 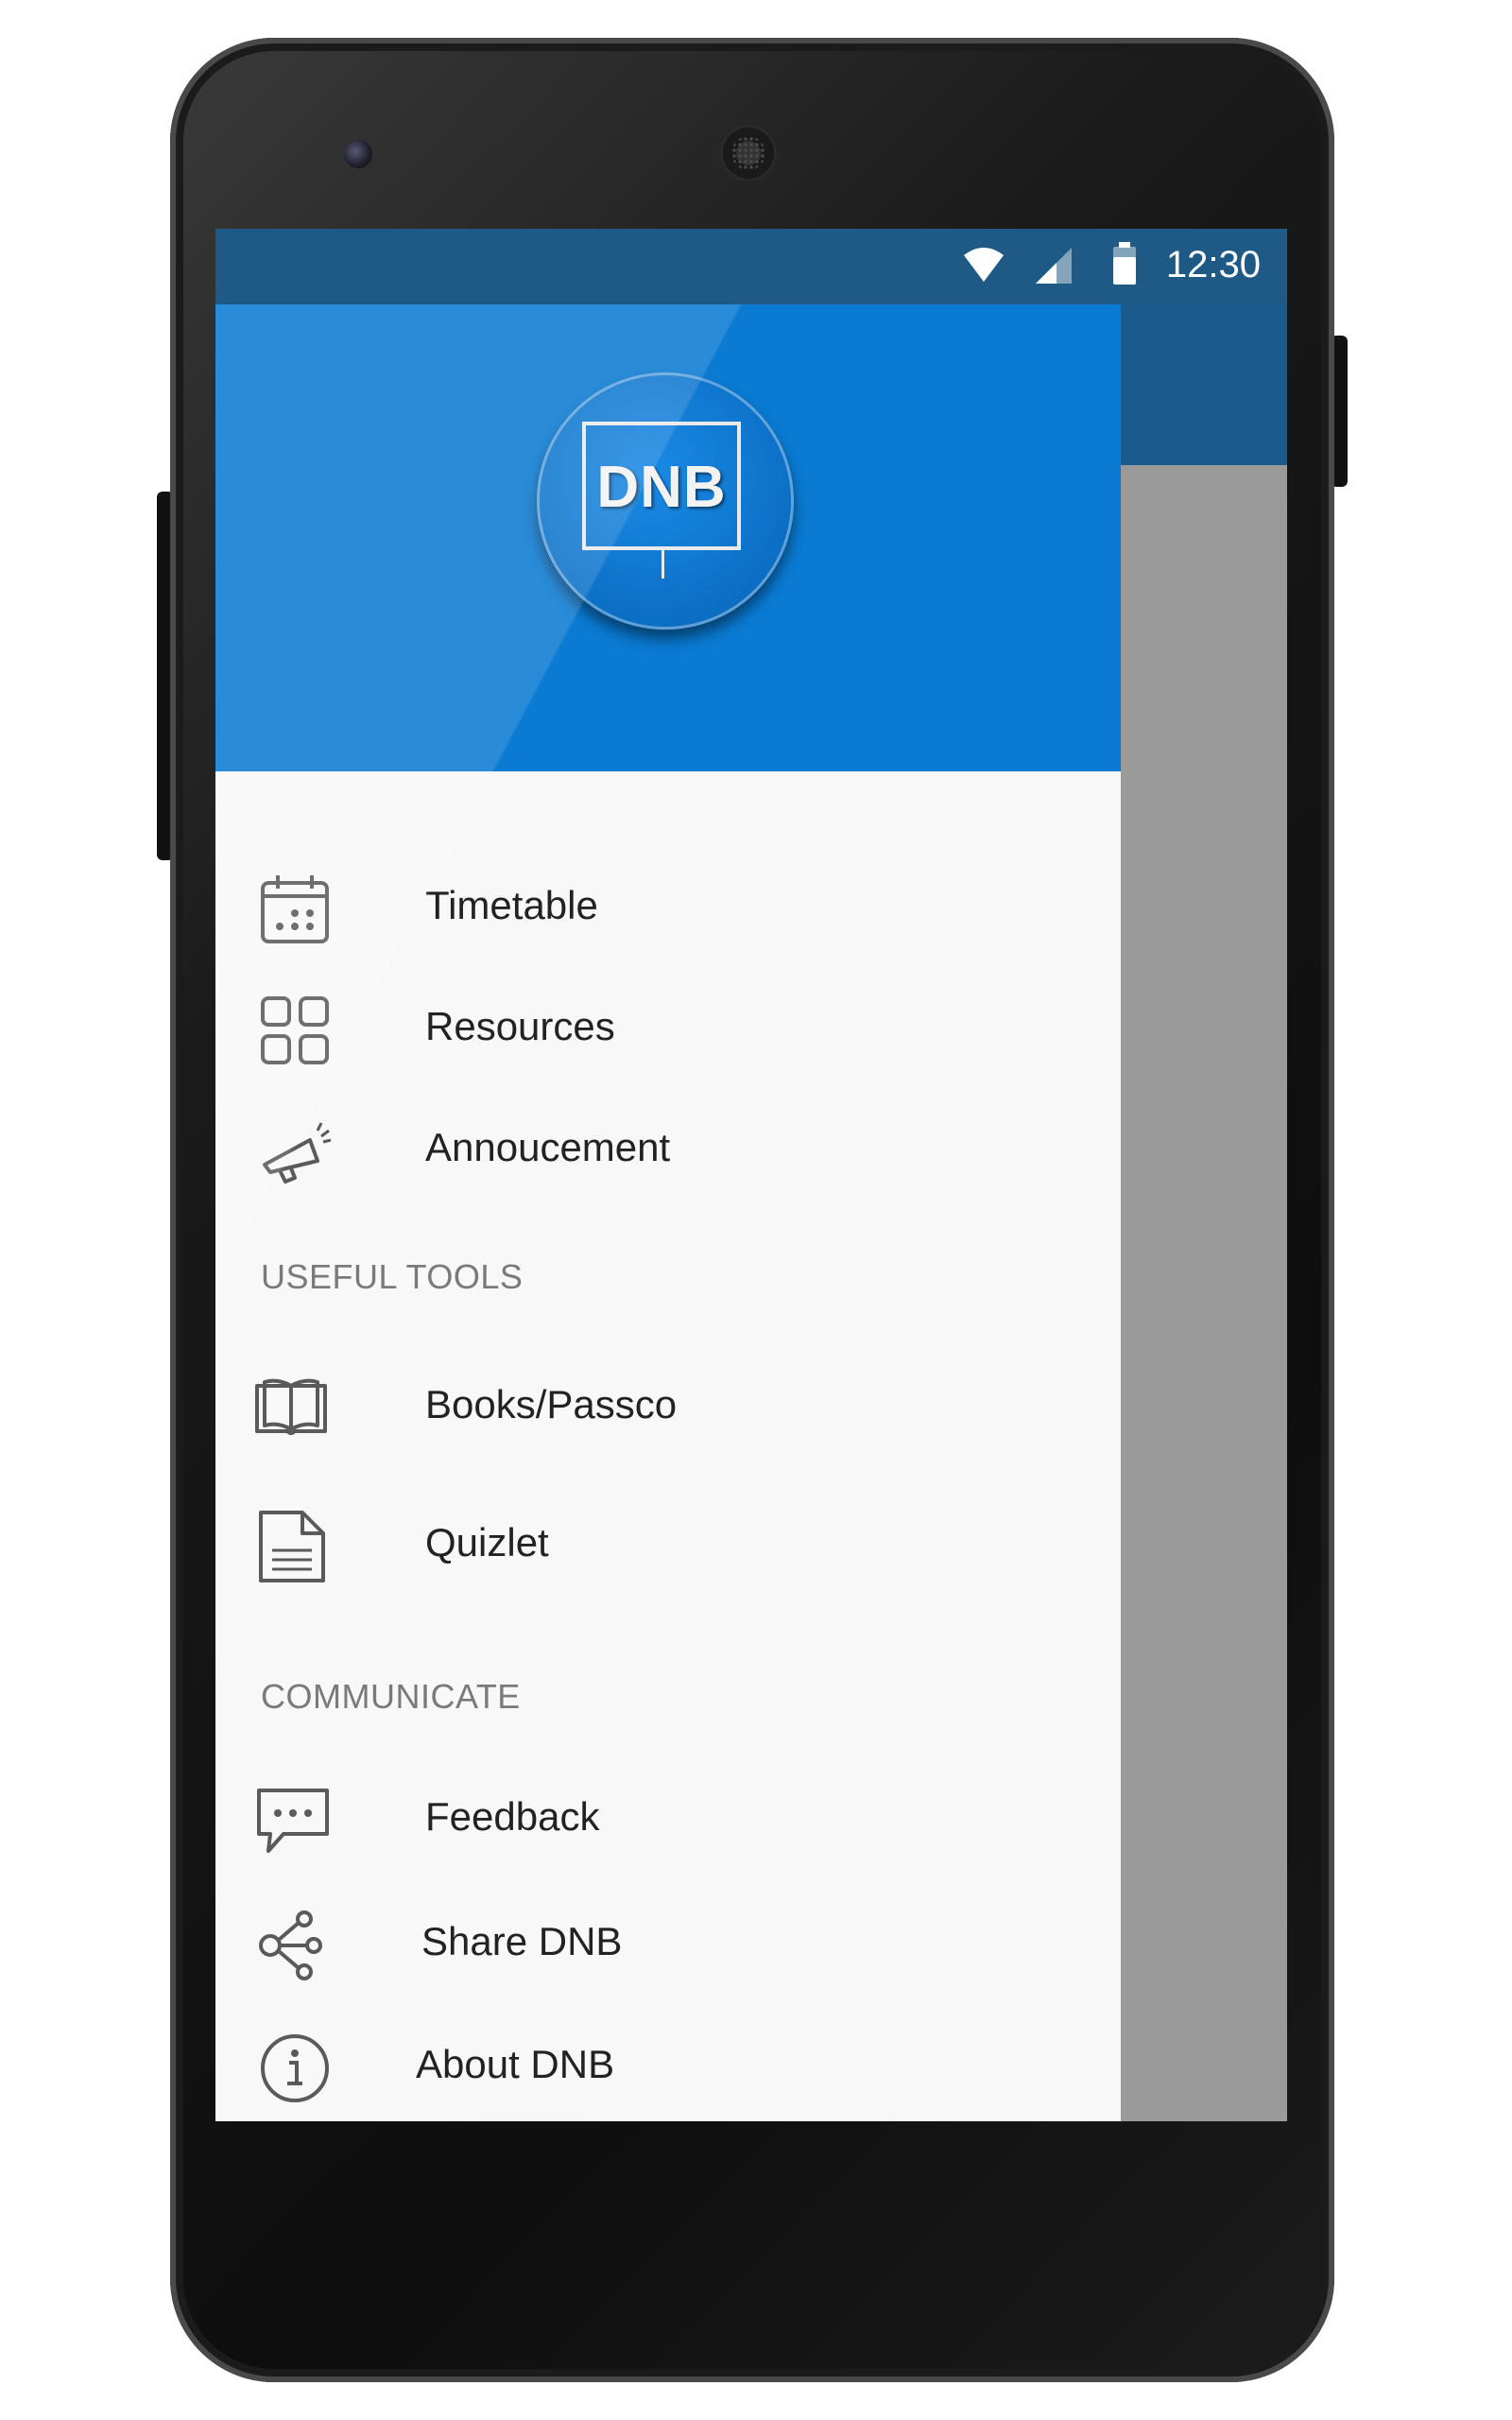 I want to click on drawer-item-label: About DNB, so click(x=515, y=2064).